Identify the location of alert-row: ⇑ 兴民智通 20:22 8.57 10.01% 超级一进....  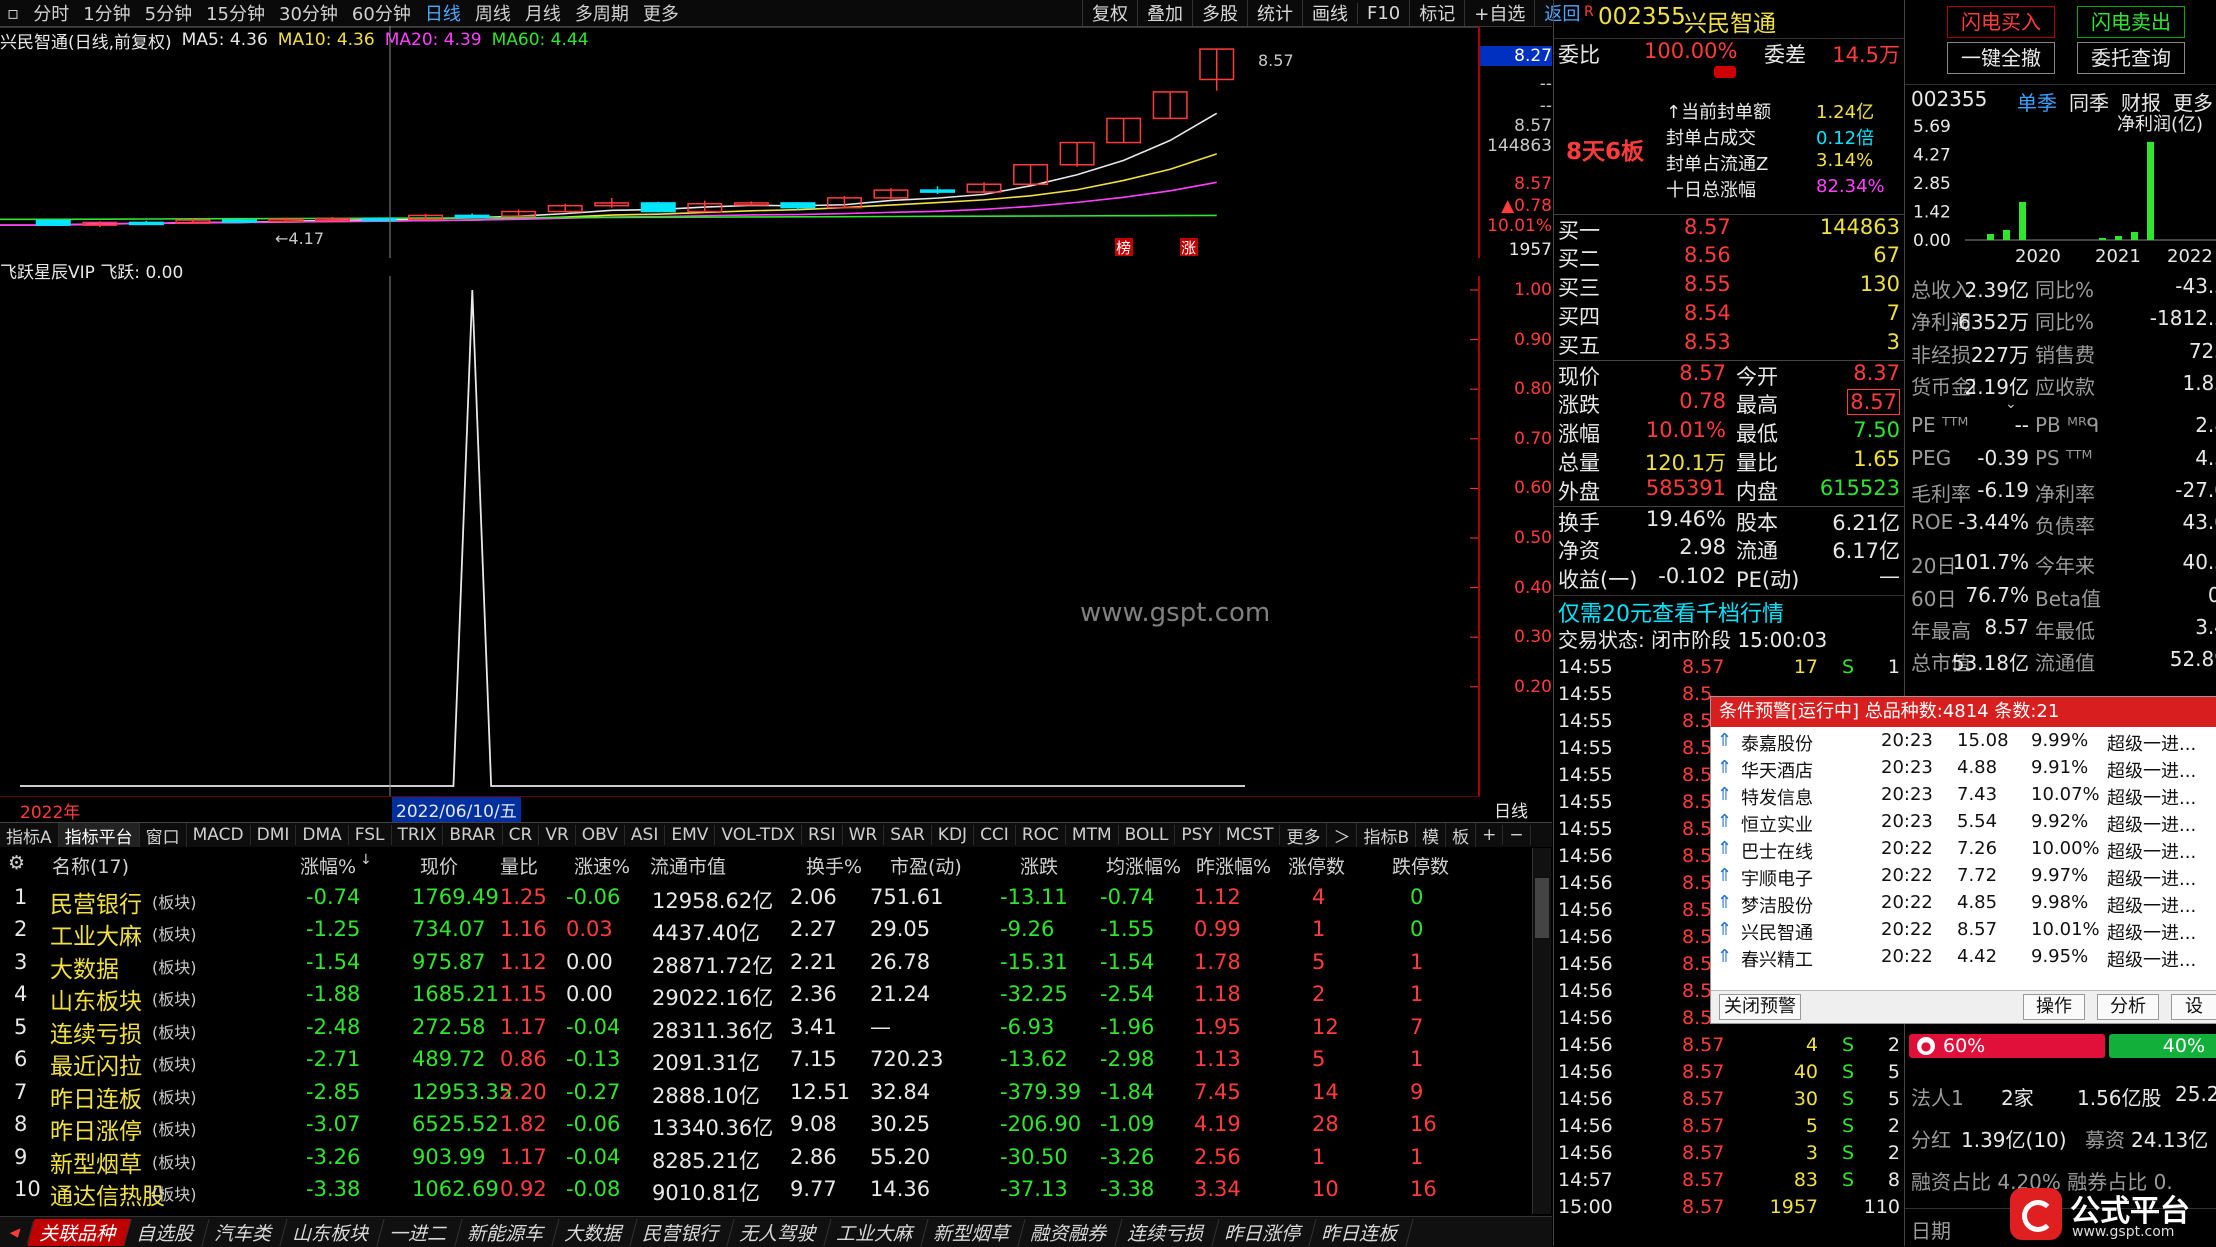
(1963, 930).